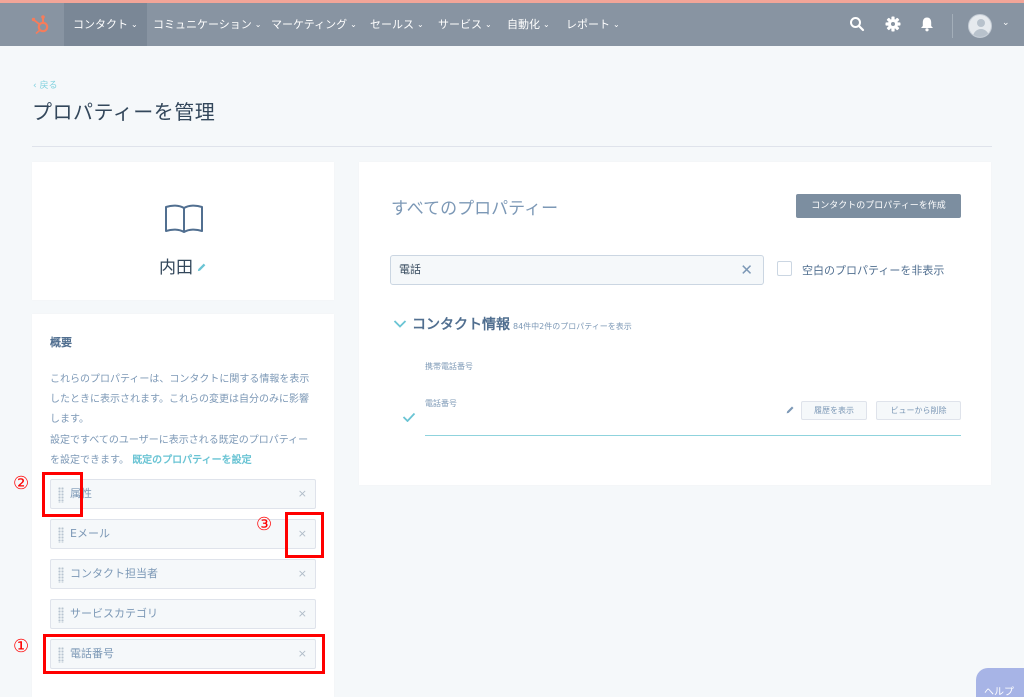 This screenshot has width=1024, height=697. What do you see at coordinates (183, 494) in the screenshot?
I see `overview-property-item: 属性 ×` at bounding box center [183, 494].